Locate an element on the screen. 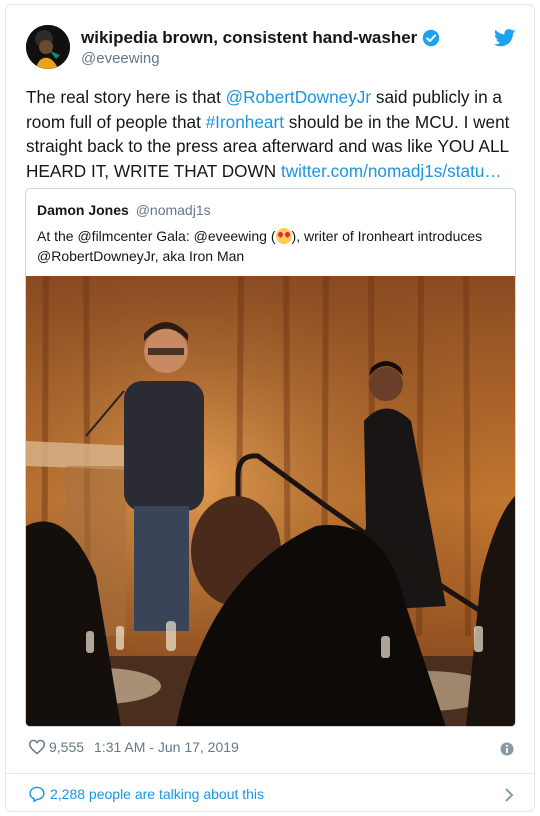  like-count: 9,555 is located at coordinates (66, 747).